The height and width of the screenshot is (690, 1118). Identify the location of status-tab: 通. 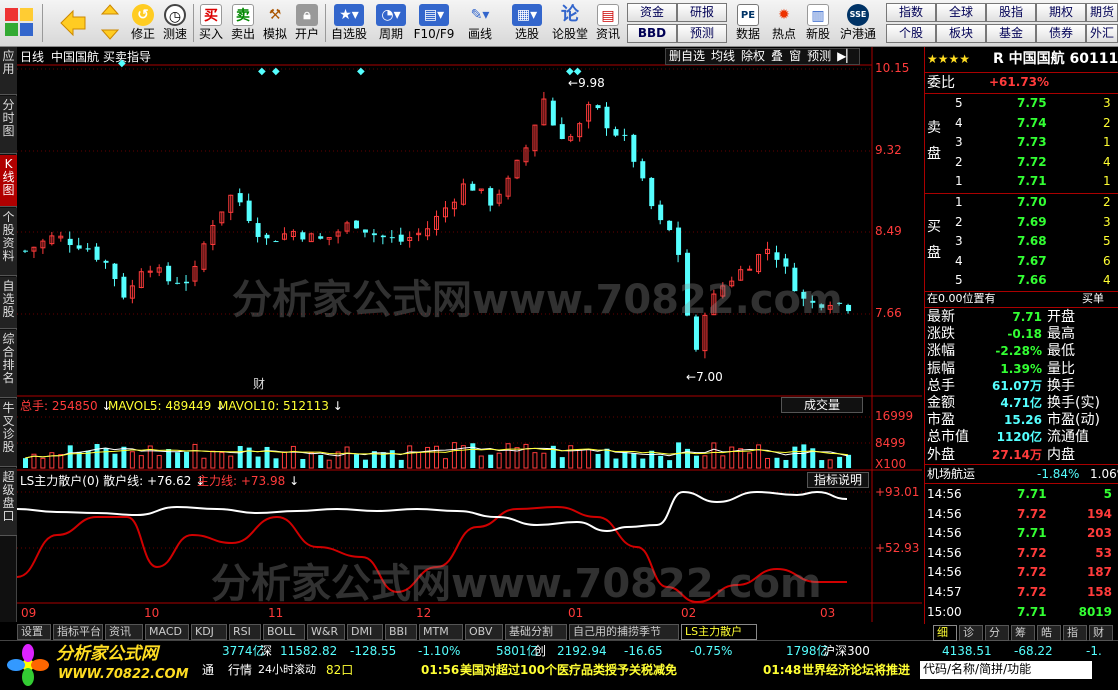
(208, 670).